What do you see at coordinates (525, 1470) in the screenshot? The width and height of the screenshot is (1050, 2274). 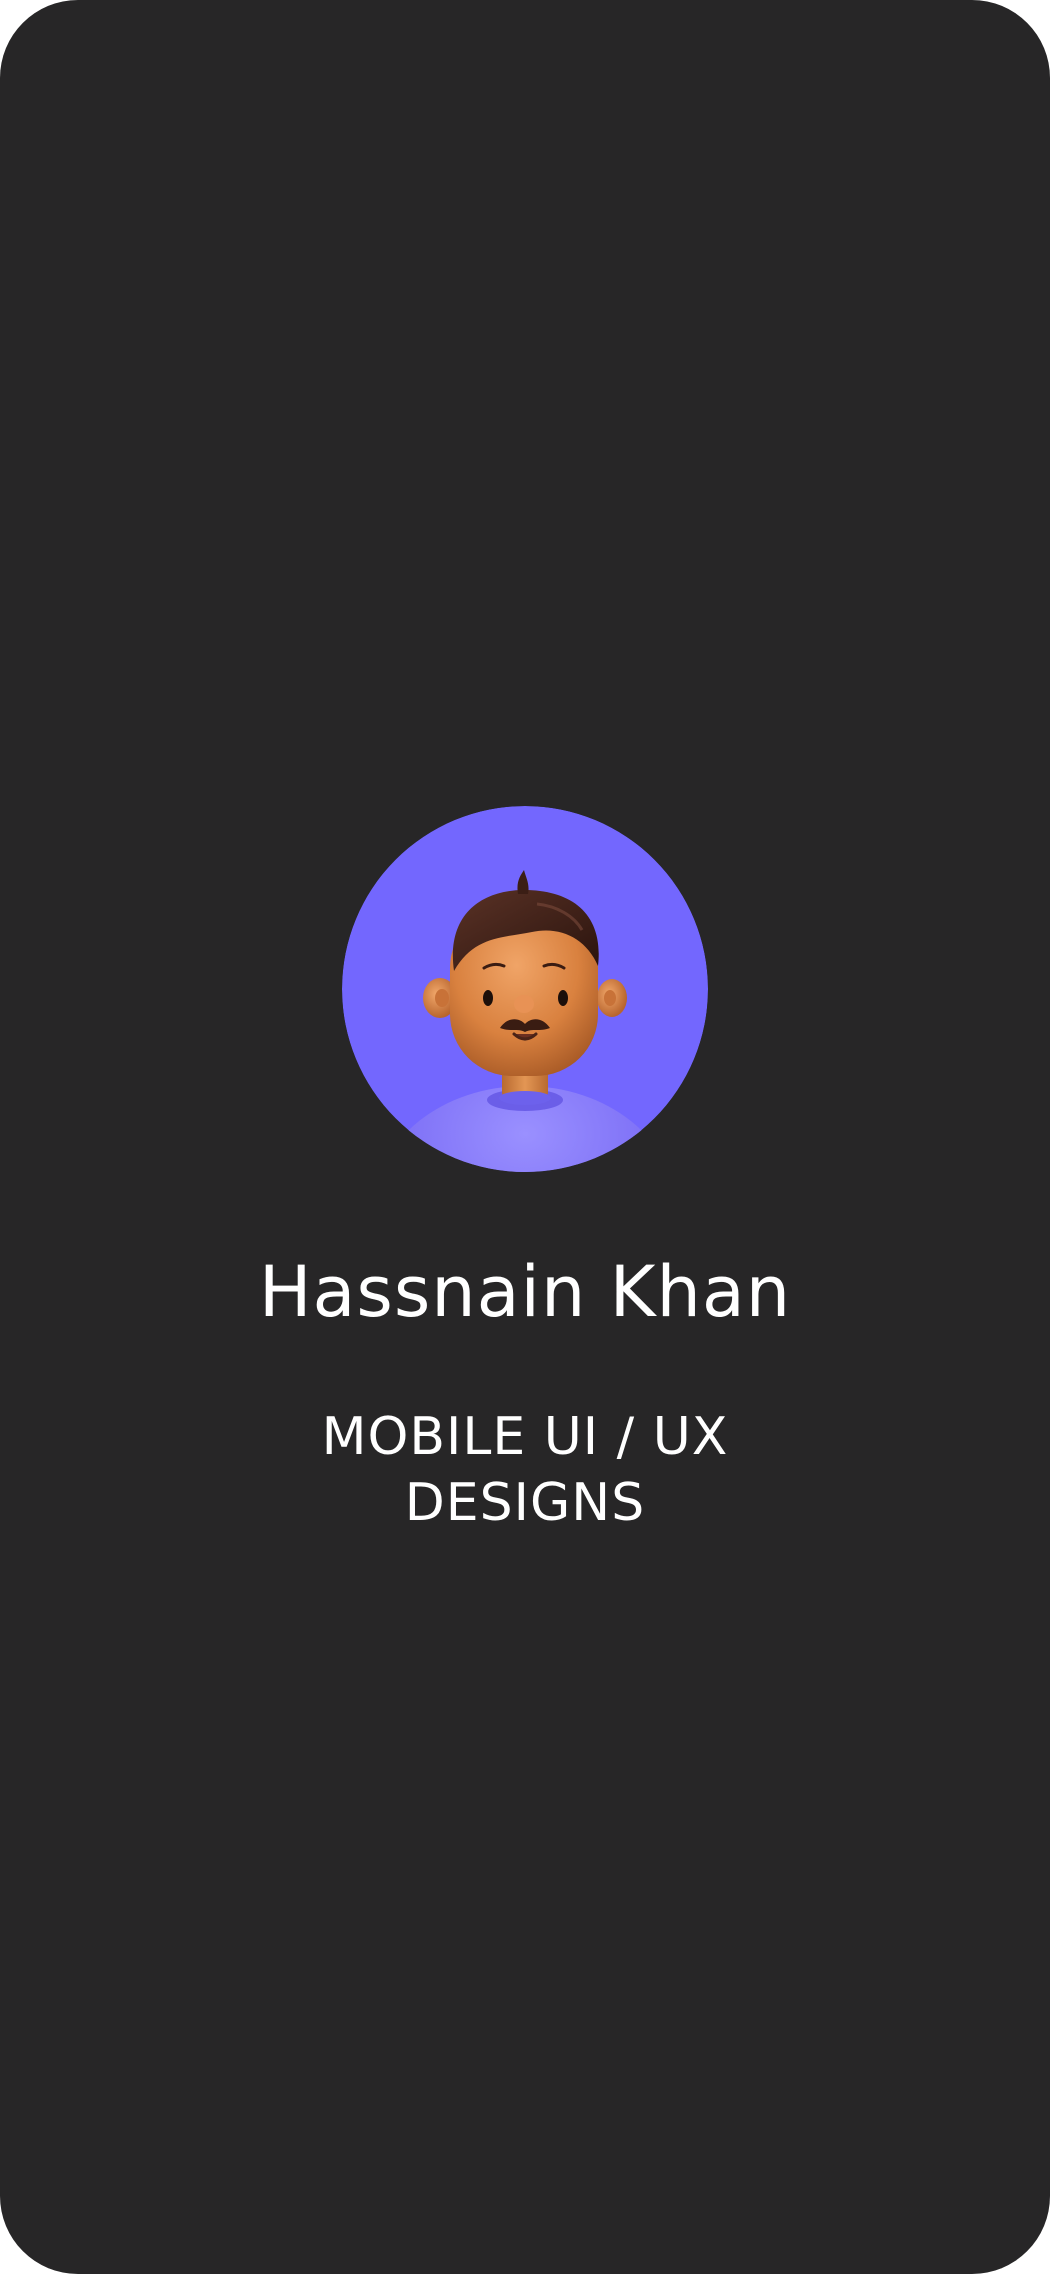 I see `profile-subtitle: MOBILE UI / UX DESIGNS` at bounding box center [525, 1470].